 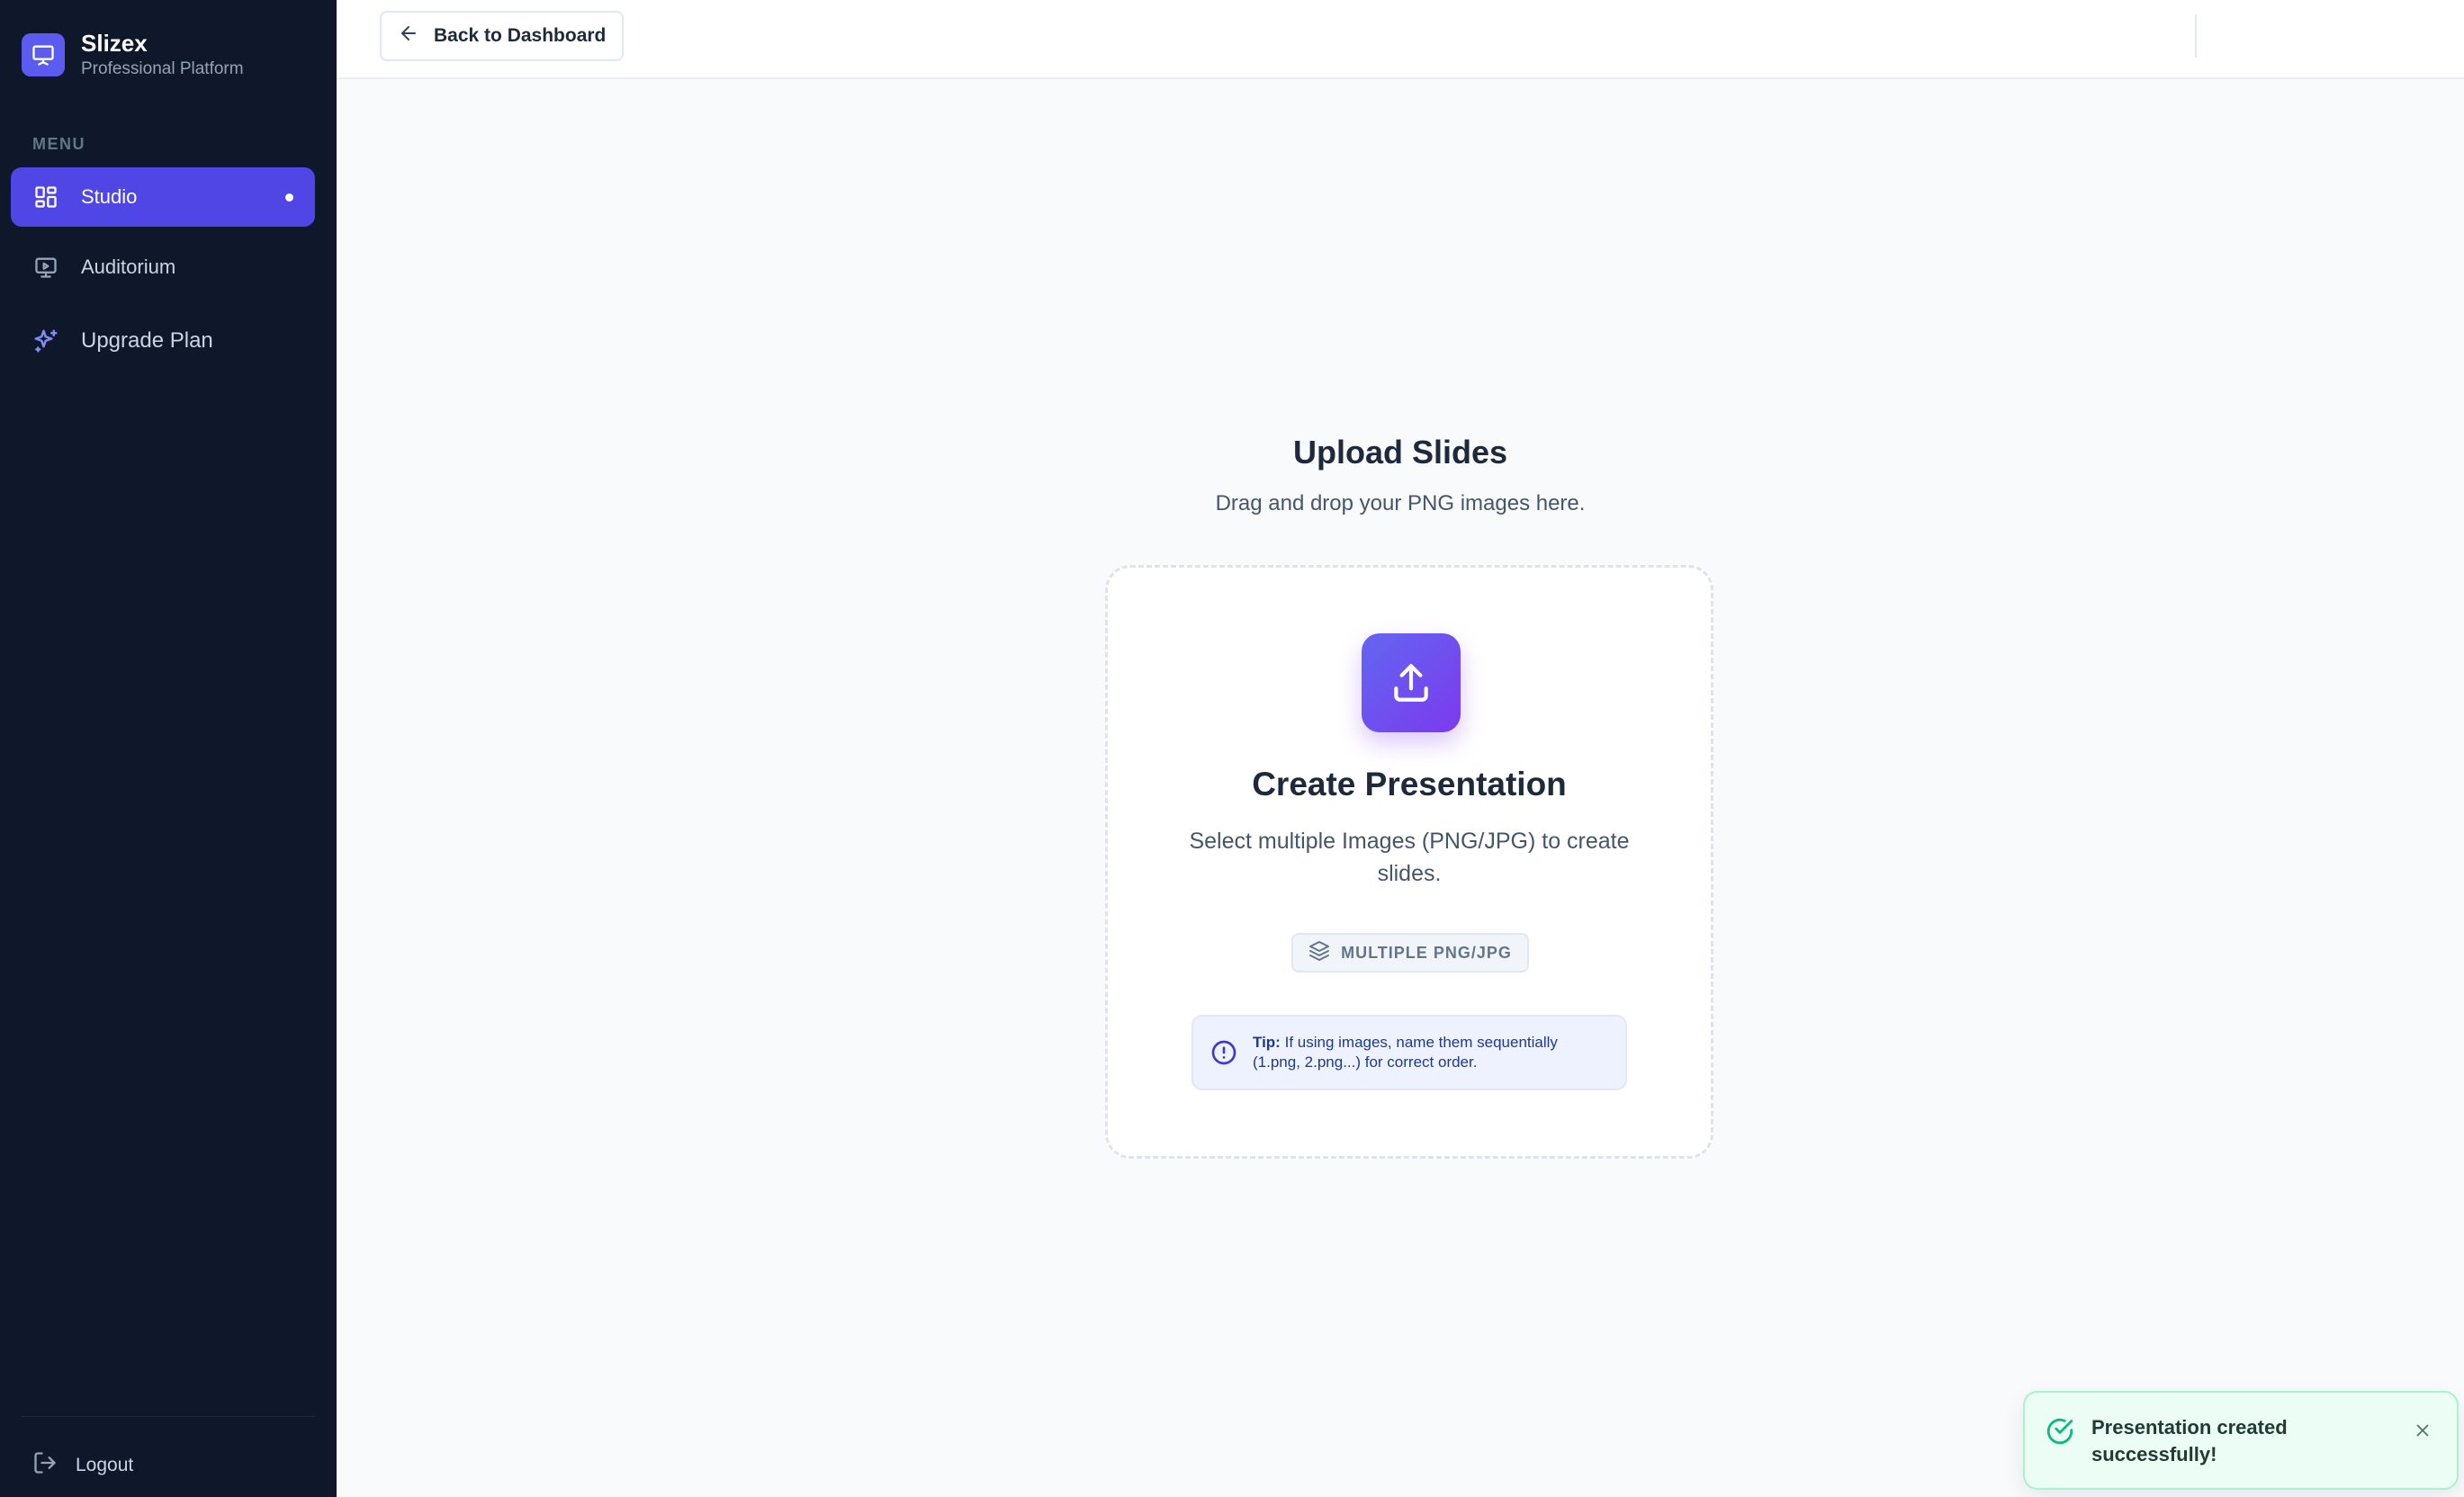 I want to click on success-toast: Presentation created successfully!, so click(x=2241, y=1441).